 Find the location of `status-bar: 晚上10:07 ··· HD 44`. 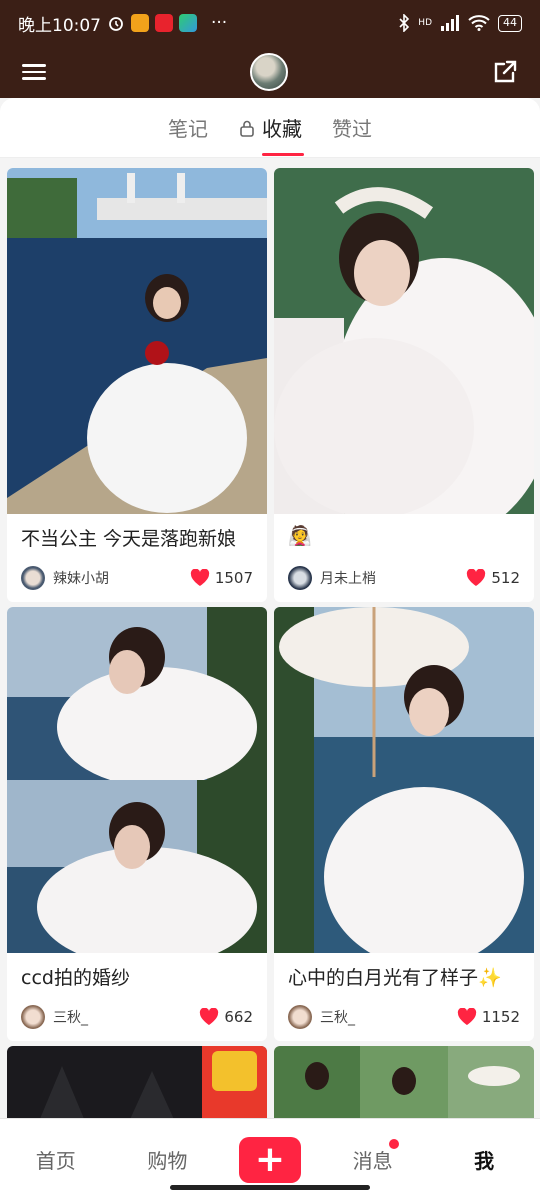

status-bar: 晚上10:07 ··· HD 44 is located at coordinates (270, 23).